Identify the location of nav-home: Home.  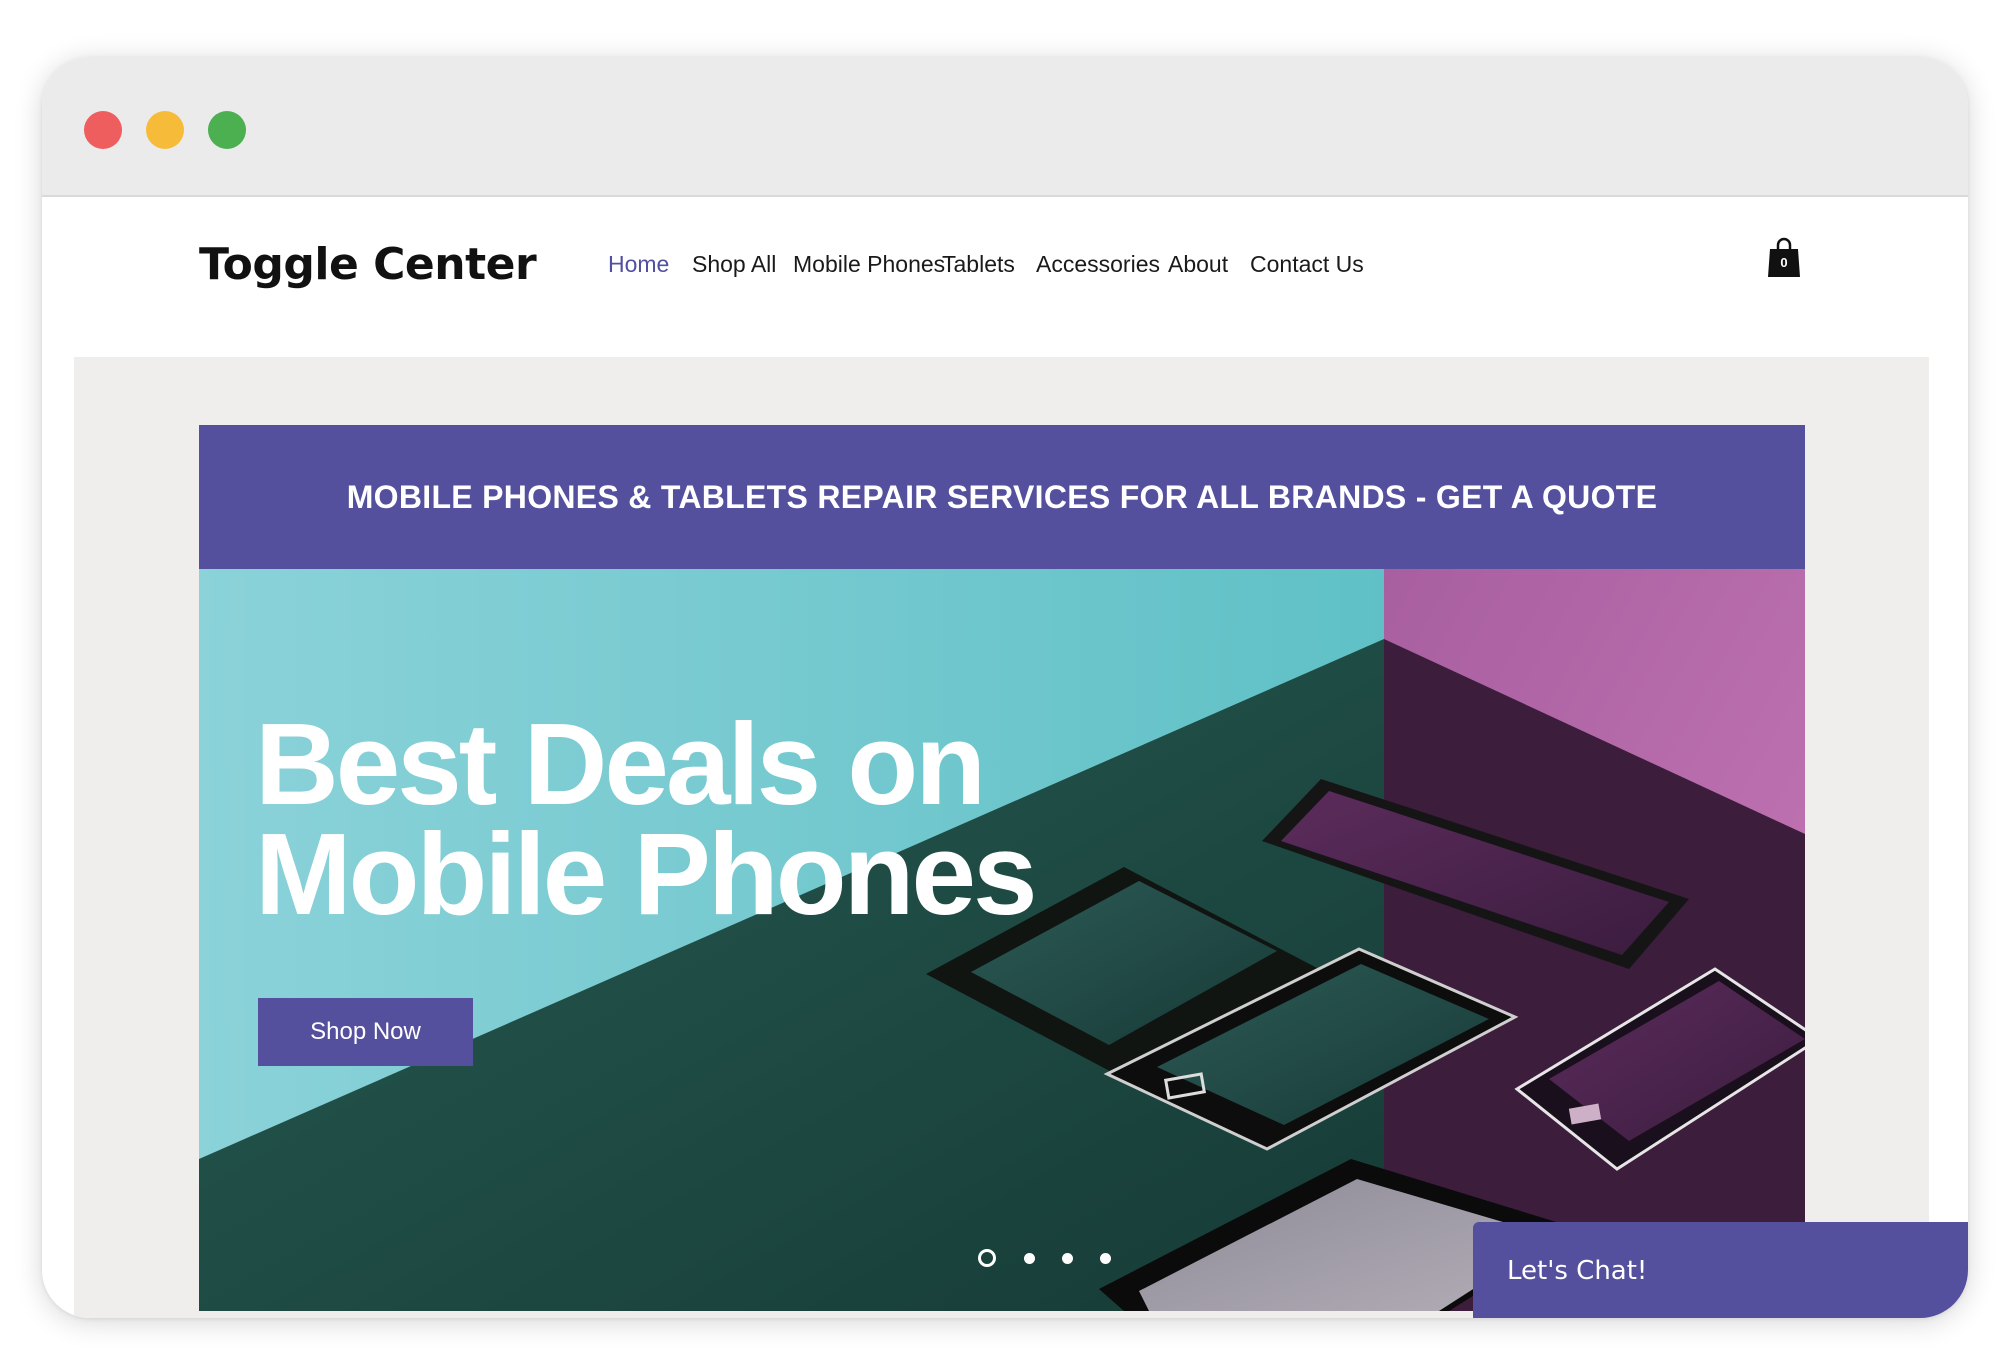
(638, 264).